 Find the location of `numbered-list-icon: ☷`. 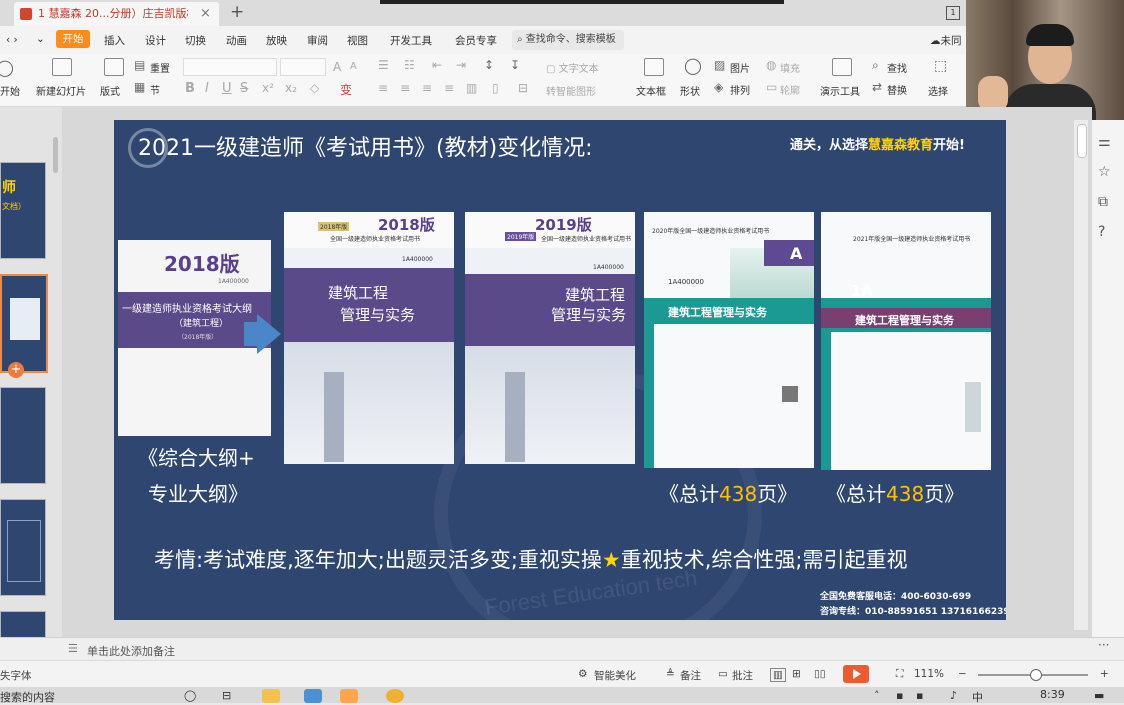

numbered-list-icon: ☷ is located at coordinates (409, 65).